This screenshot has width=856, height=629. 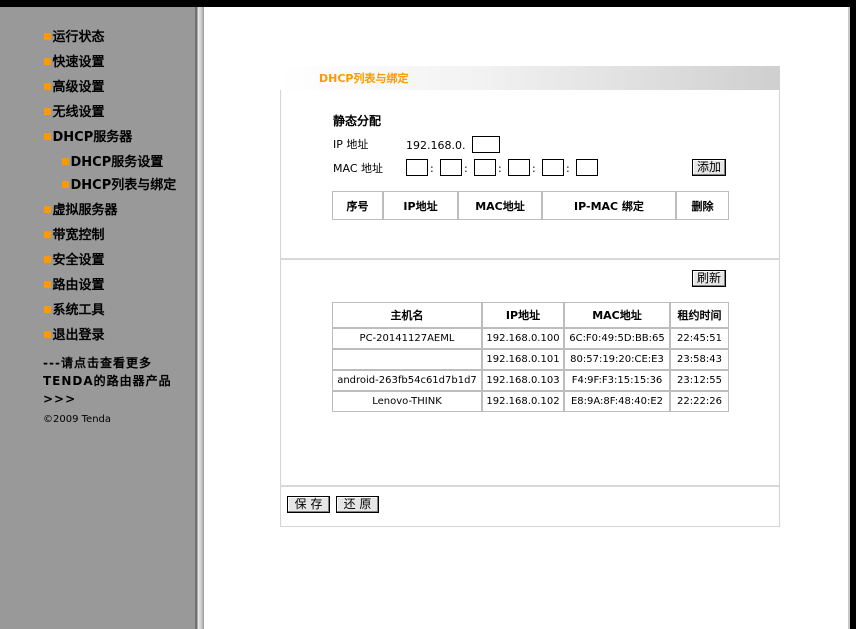 I want to click on mac-part-2-input, so click(x=451, y=167).